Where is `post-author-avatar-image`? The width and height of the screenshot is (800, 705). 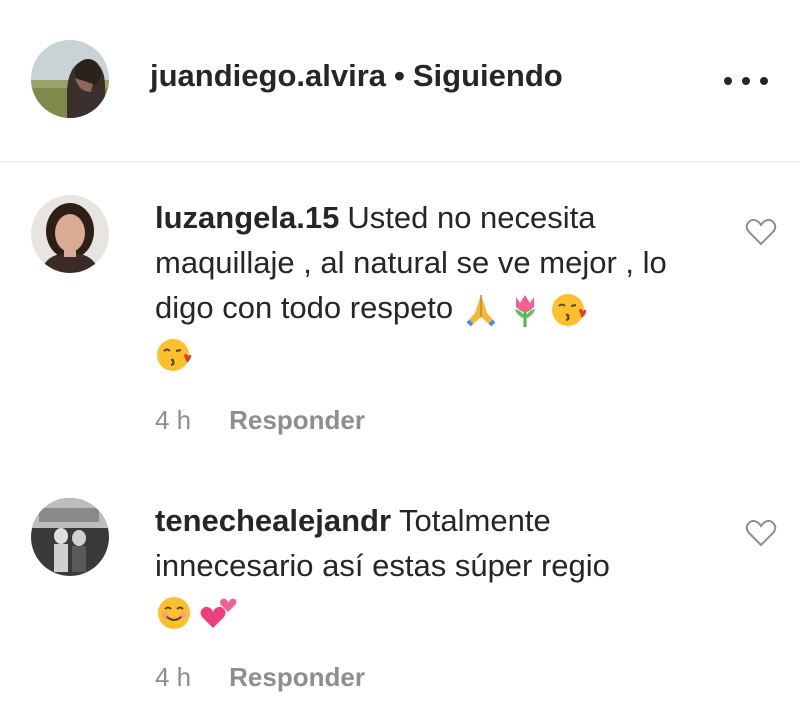 post-author-avatar-image is located at coordinates (70, 79).